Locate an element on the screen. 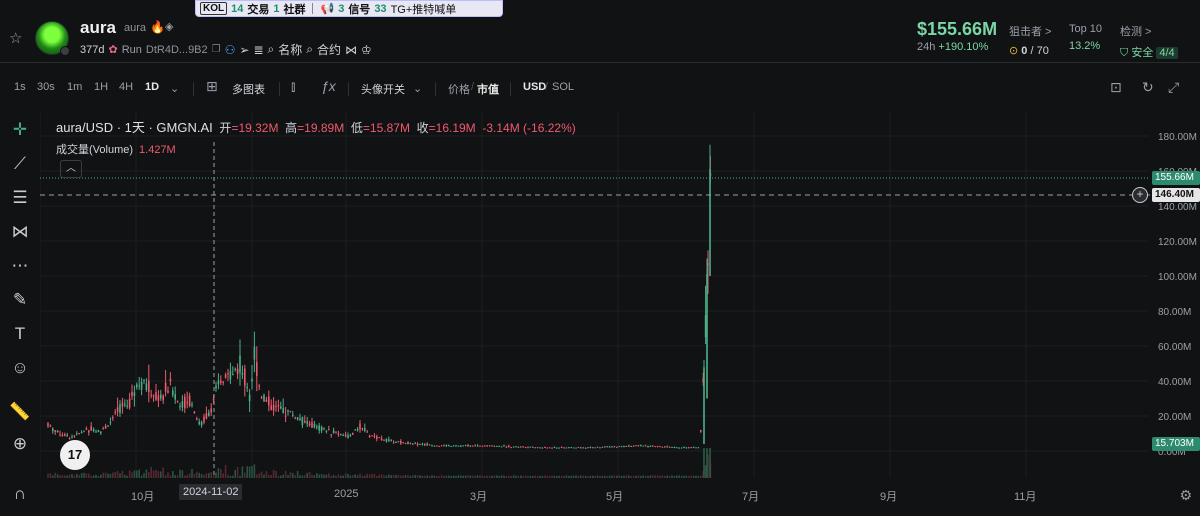  ruler-icon: 📏 is located at coordinates (20, 412).